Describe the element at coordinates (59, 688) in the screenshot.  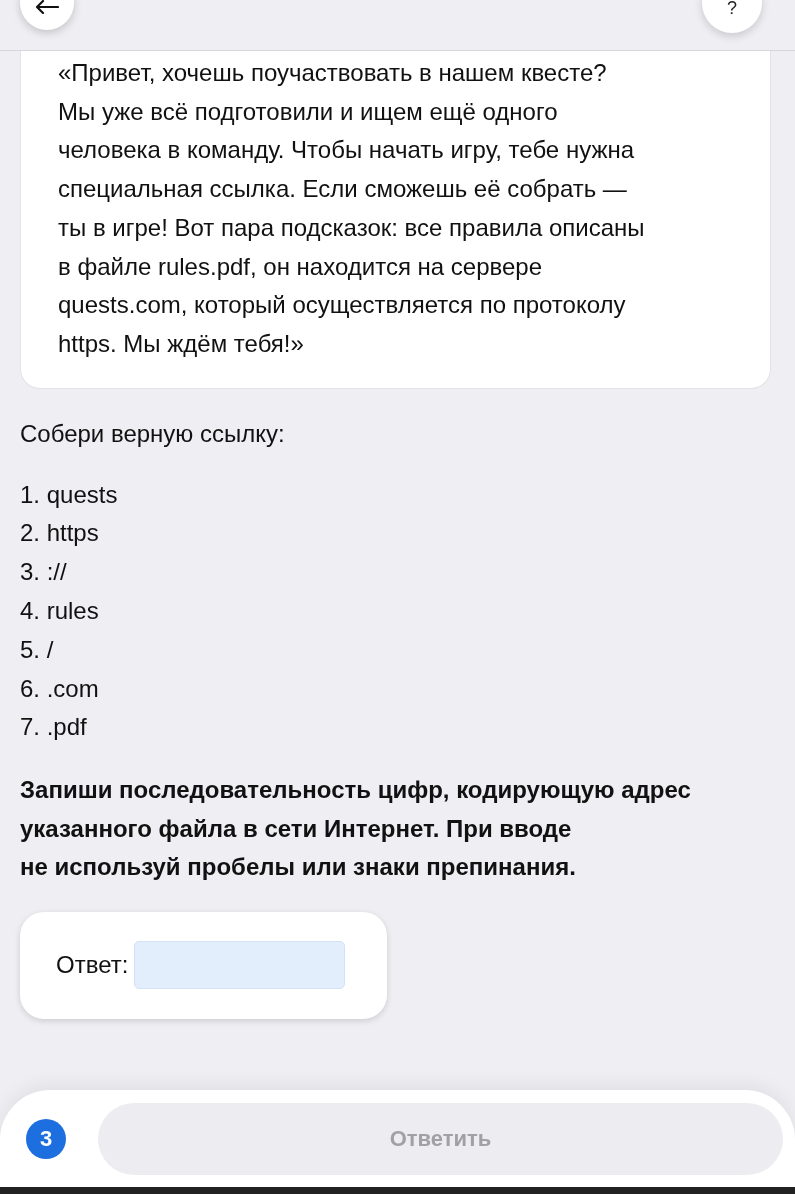
I see `option-item: 6. .com` at that location.